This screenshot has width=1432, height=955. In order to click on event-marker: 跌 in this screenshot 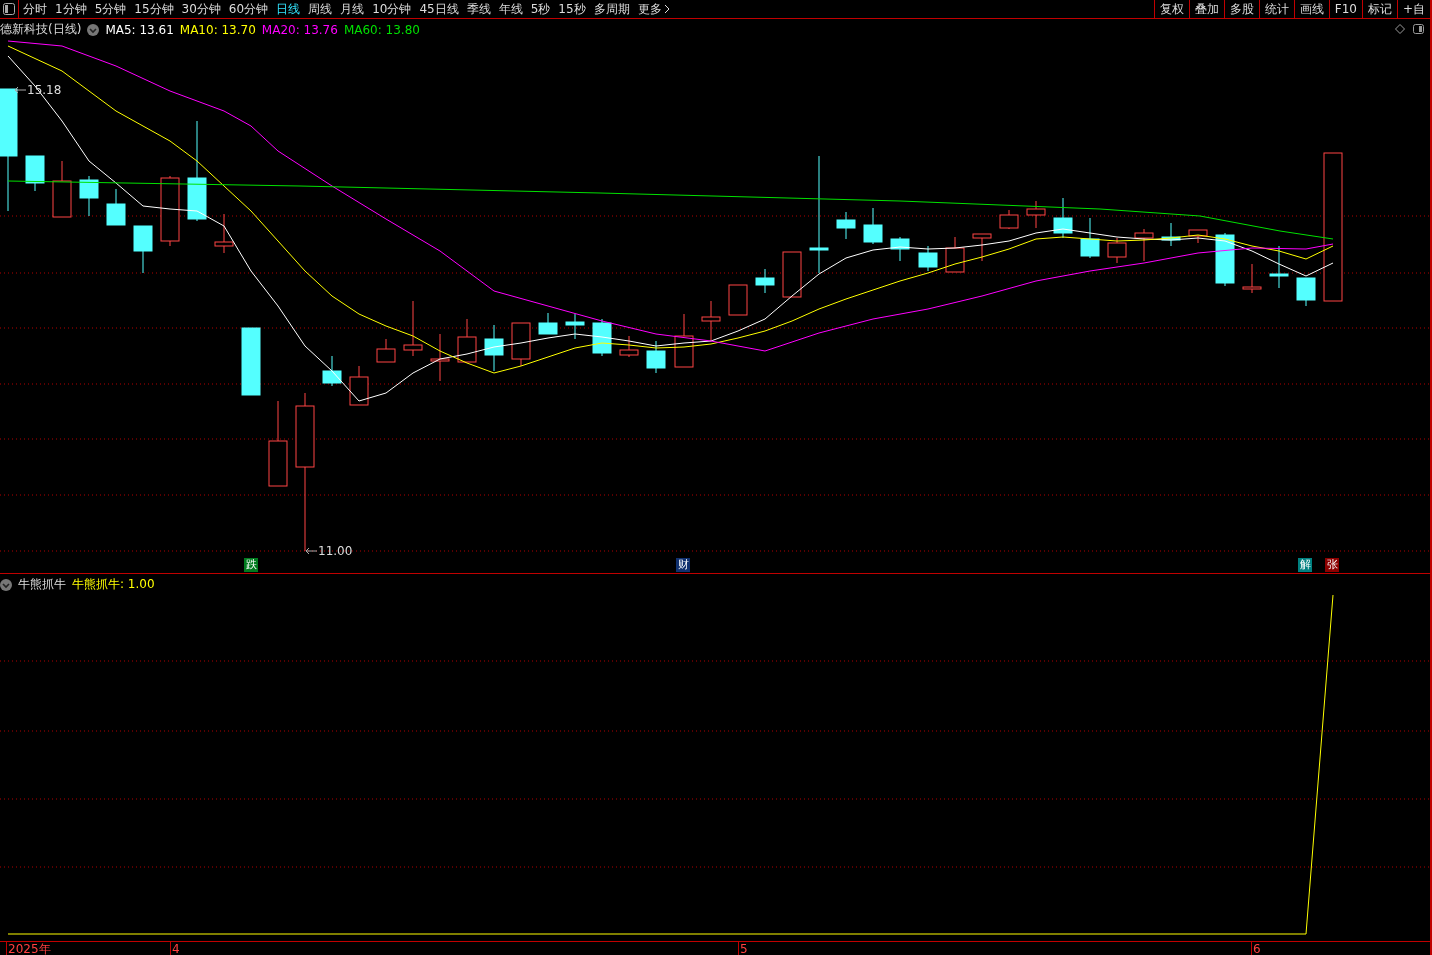, I will do `click(251, 565)`.